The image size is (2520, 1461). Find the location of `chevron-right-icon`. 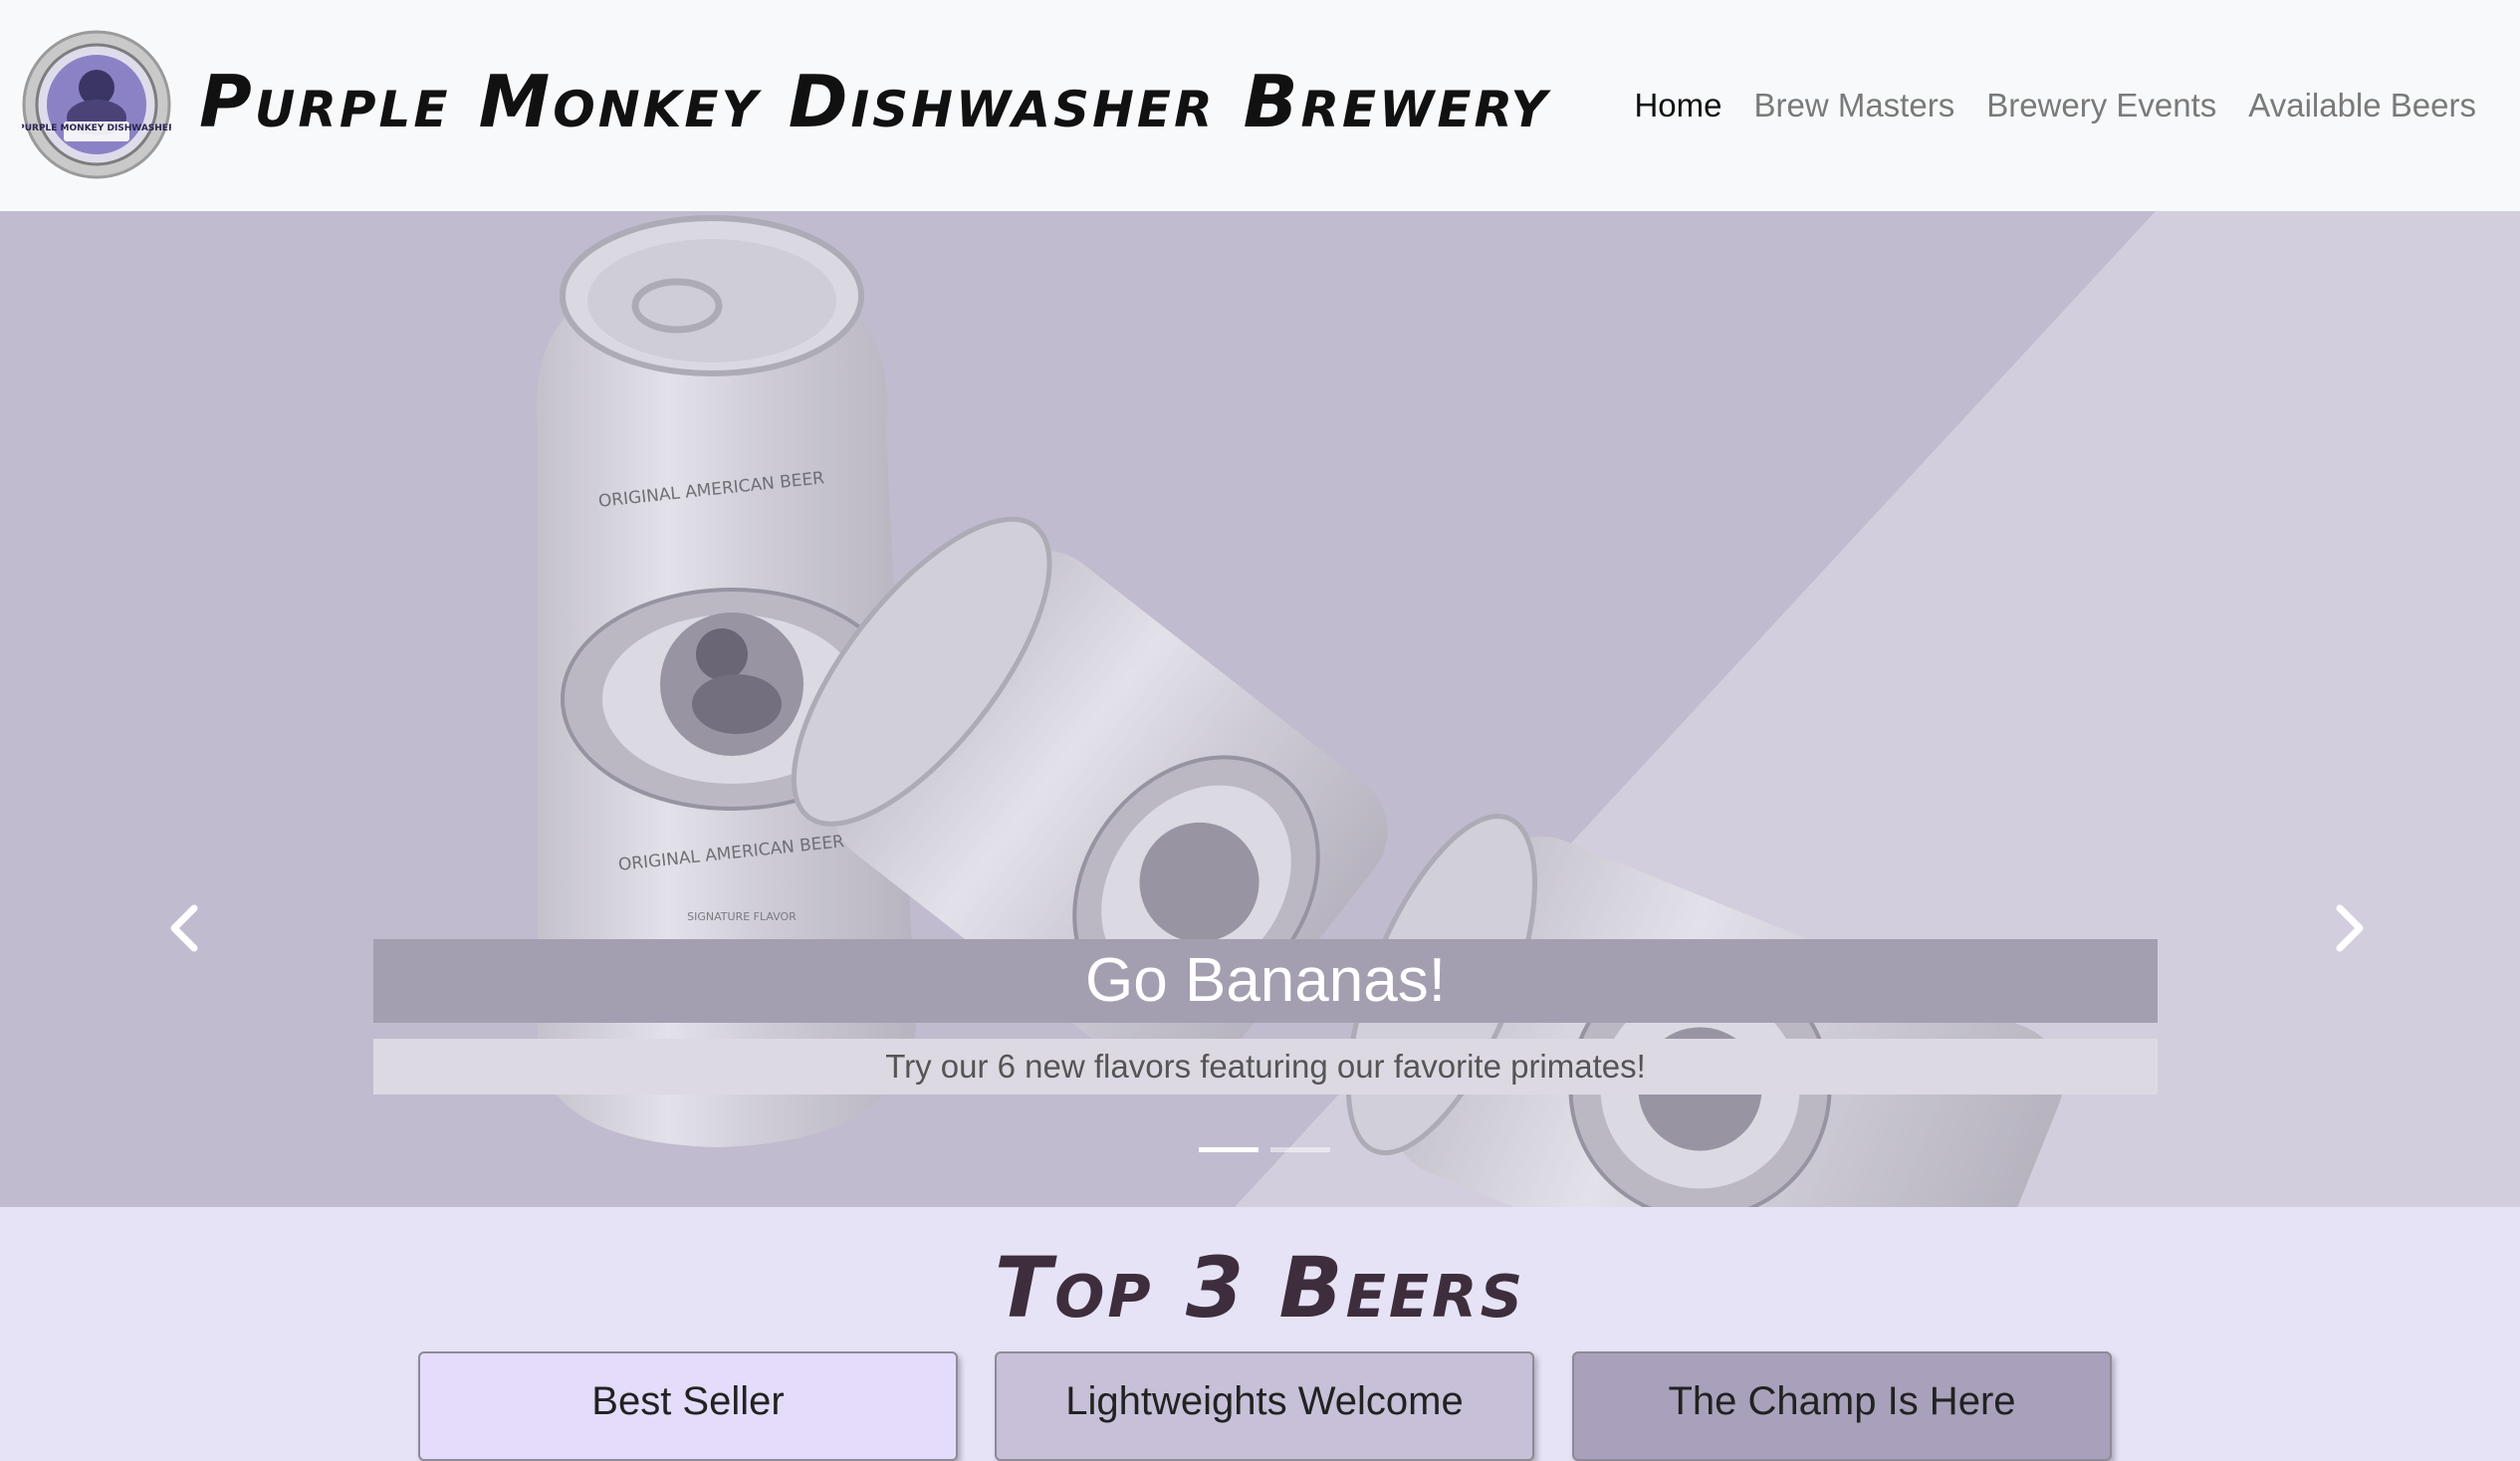

chevron-right-icon is located at coordinates (2350, 928).